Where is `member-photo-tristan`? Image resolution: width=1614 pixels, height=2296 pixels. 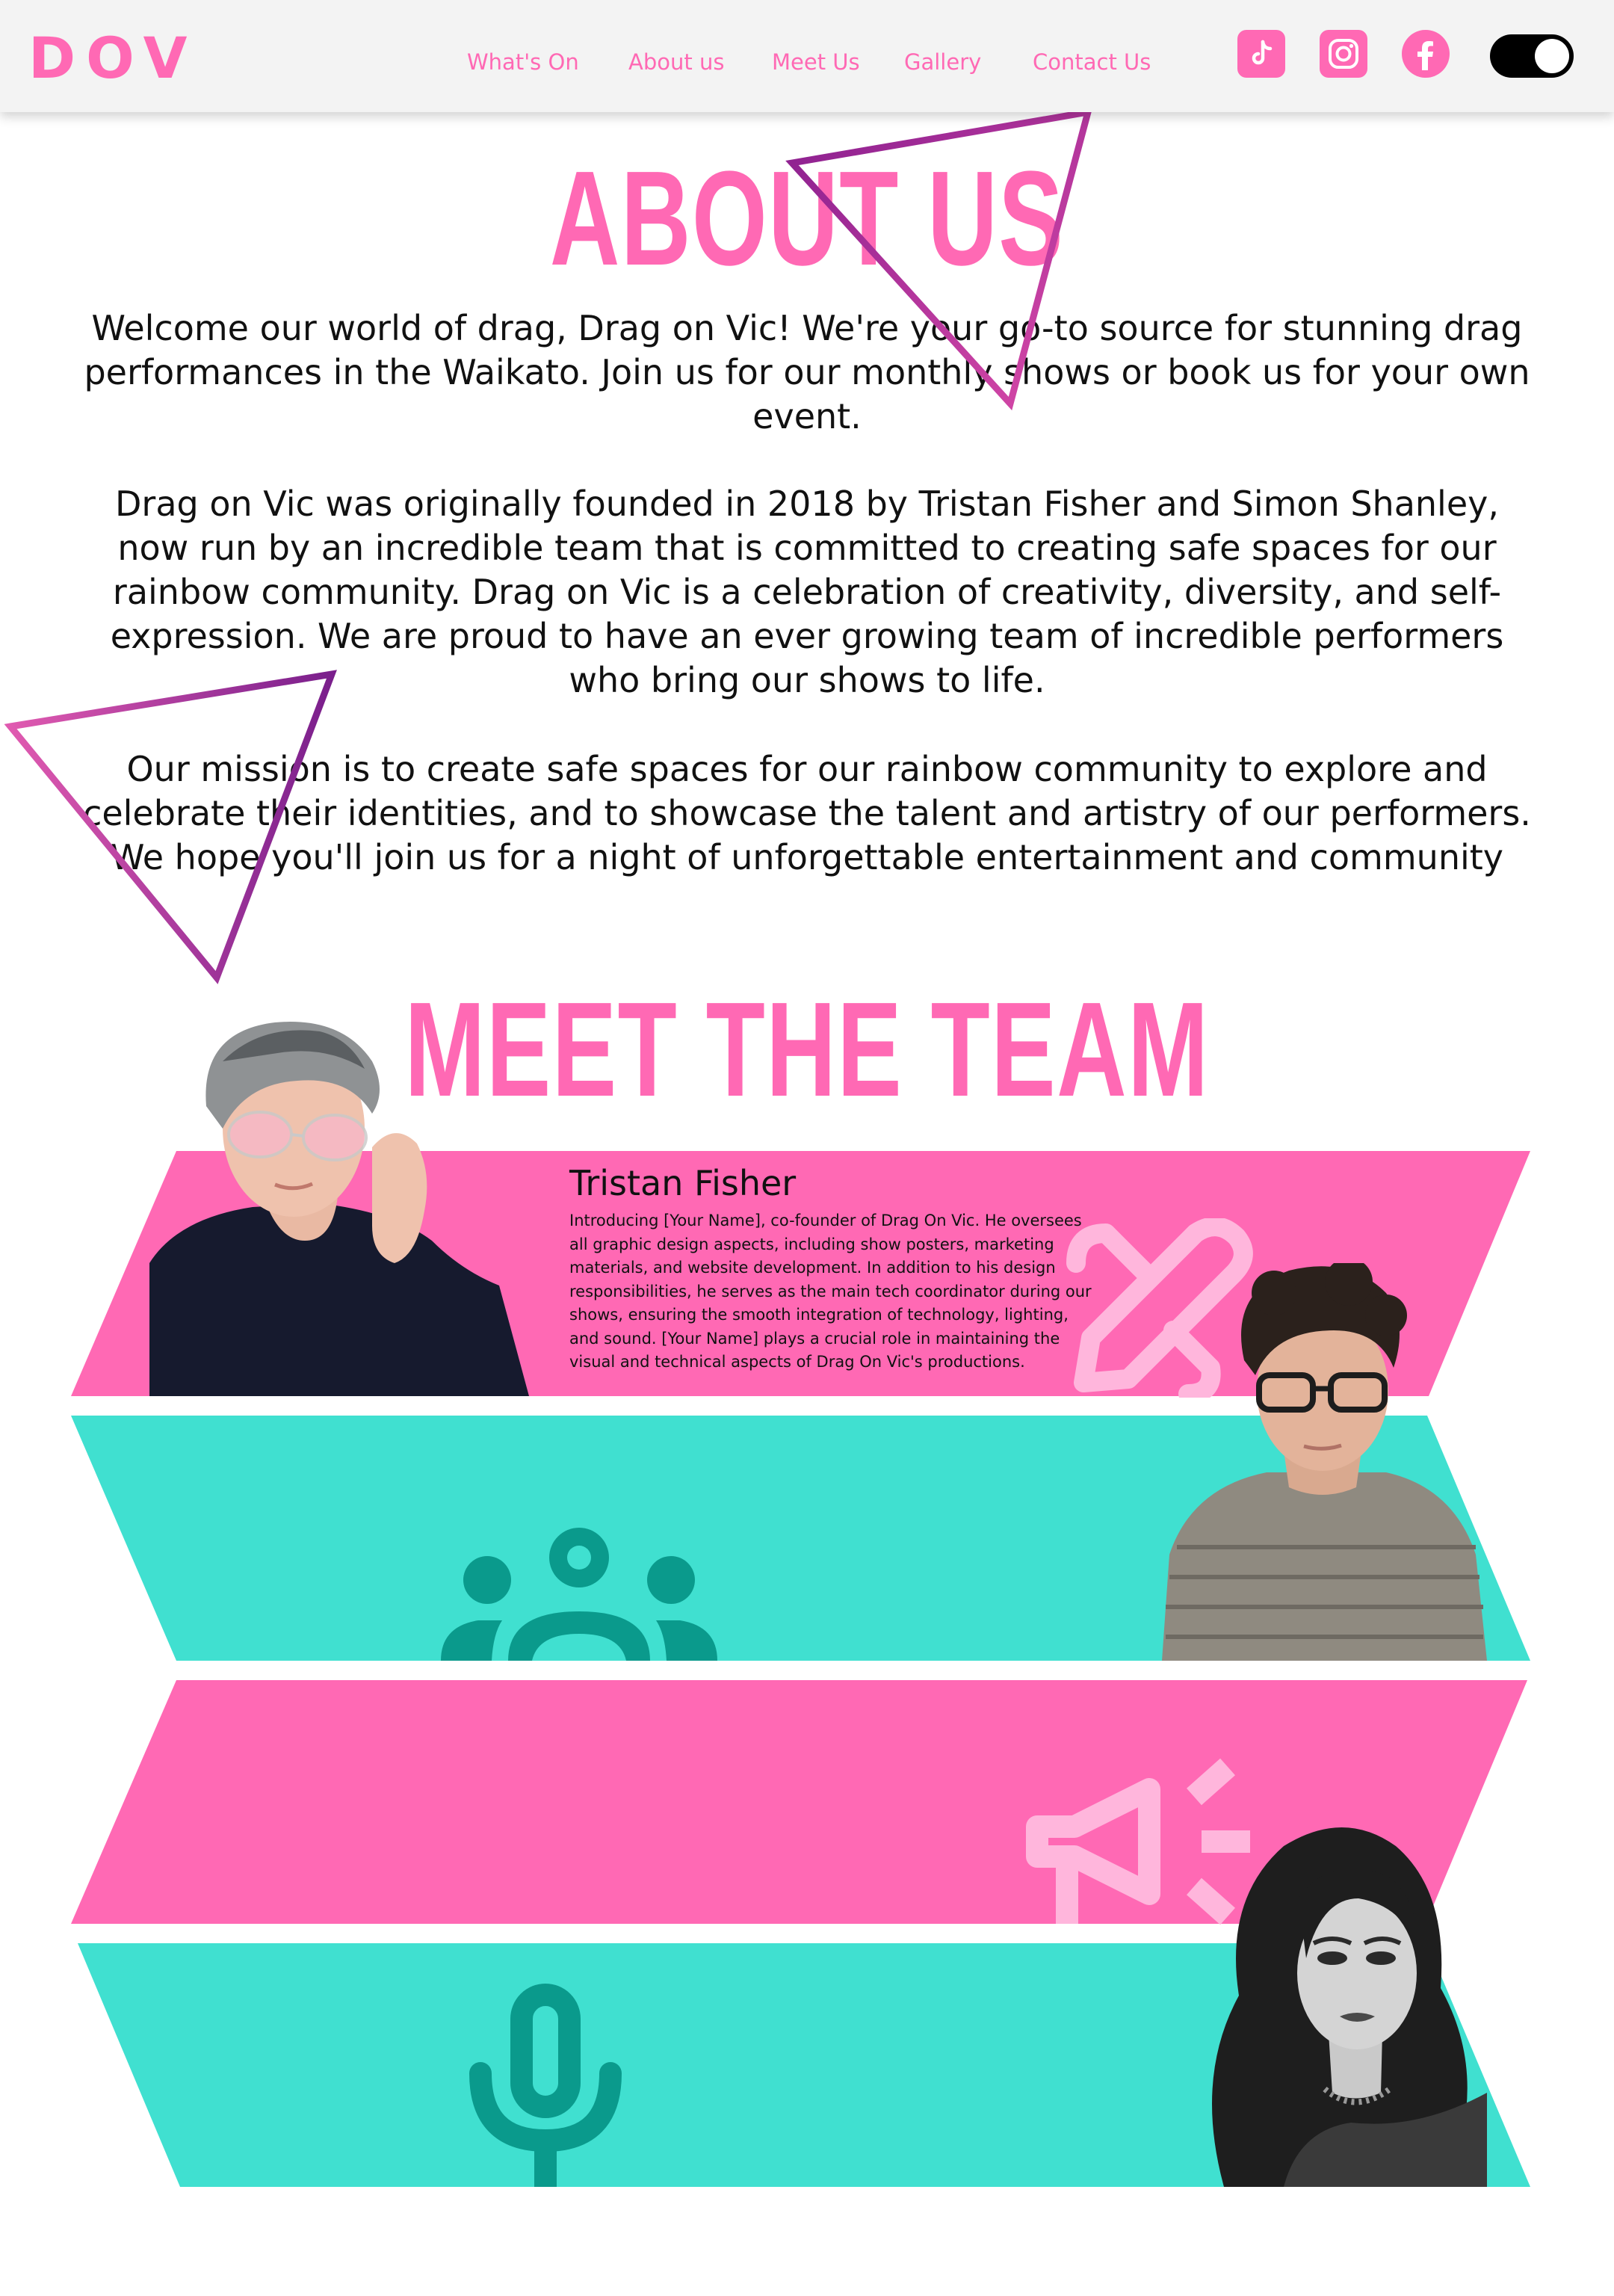
member-photo-tristan is located at coordinates (339, 1209).